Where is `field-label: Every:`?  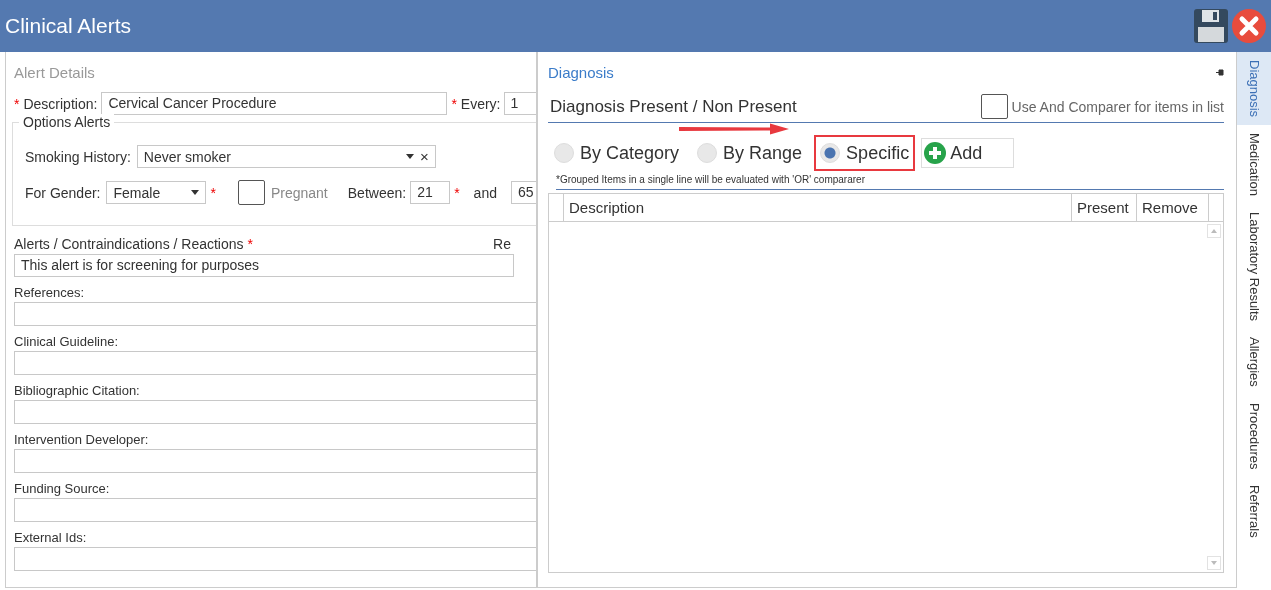
field-label: Every: is located at coordinates (480, 103).